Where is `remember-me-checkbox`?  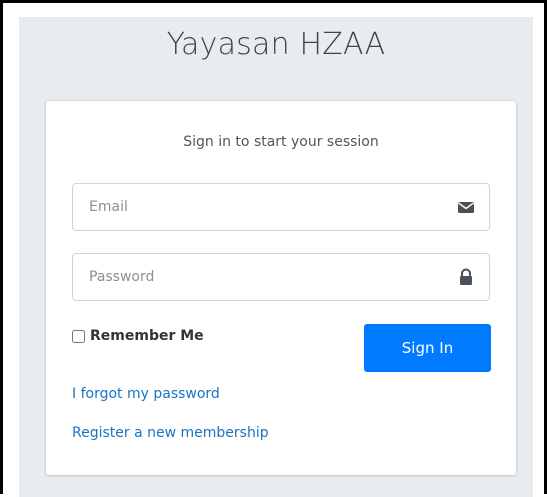 remember-me-checkbox is located at coordinates (78, 336).